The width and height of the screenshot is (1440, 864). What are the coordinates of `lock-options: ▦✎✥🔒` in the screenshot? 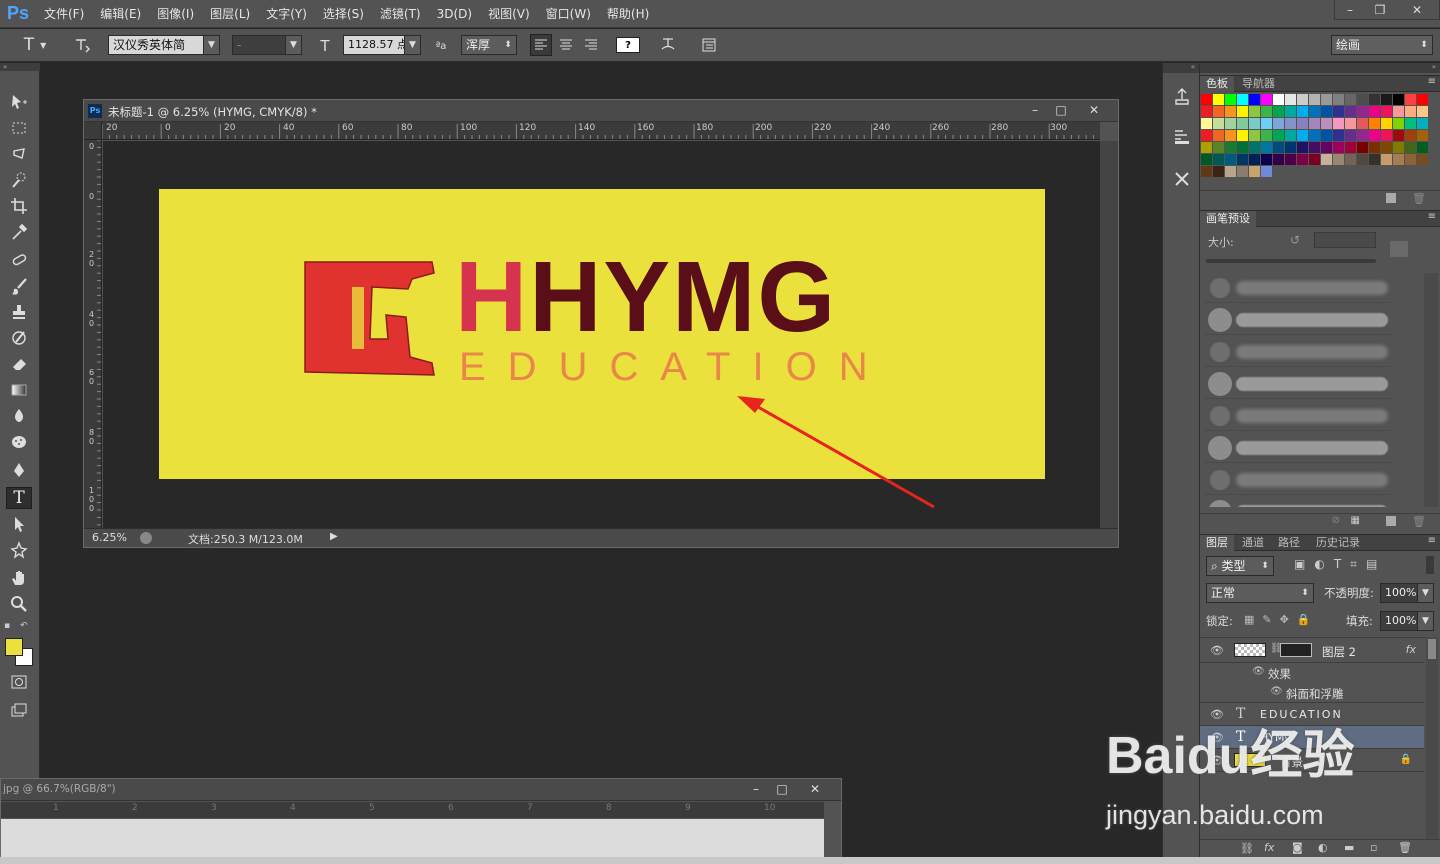 It's located at (1281, 619).